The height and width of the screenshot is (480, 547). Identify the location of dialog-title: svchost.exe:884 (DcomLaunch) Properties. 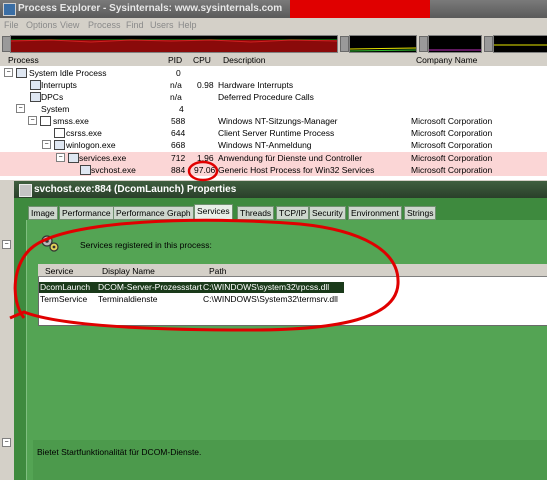
(135, 189).